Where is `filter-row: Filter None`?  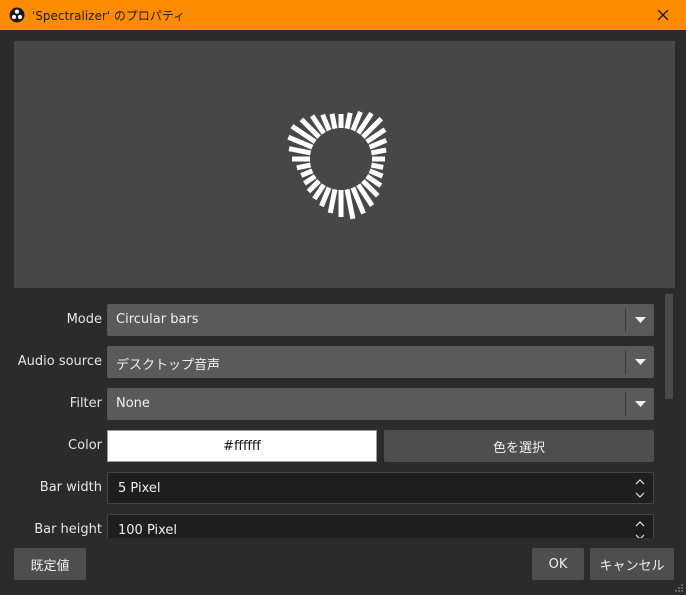
filter-row: Filter None is located at coordinates (338, 404).